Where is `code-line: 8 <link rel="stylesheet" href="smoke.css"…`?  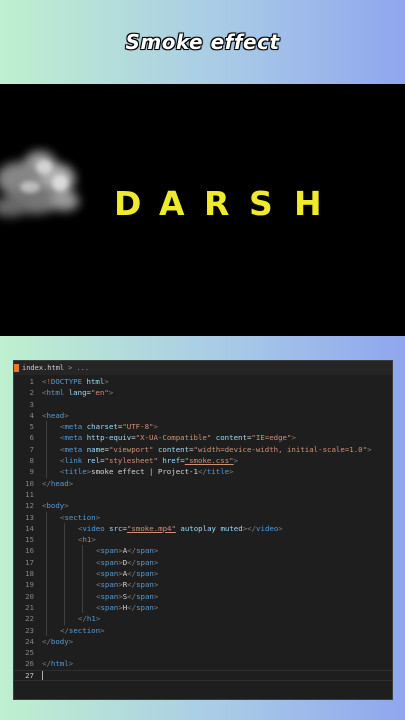
code-line: 8 <link rel="stylesheet" href="smoke.css"… is located at coordinates (203, 461).